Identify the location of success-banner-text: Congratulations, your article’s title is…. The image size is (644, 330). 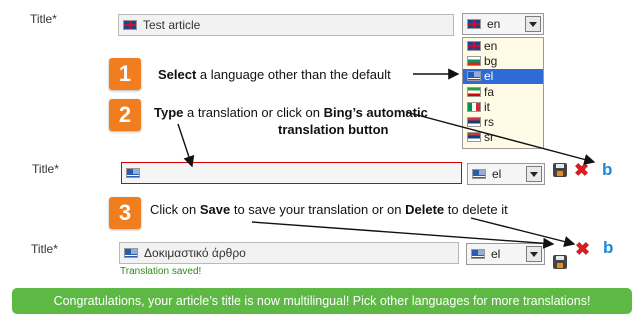
(322, 301).